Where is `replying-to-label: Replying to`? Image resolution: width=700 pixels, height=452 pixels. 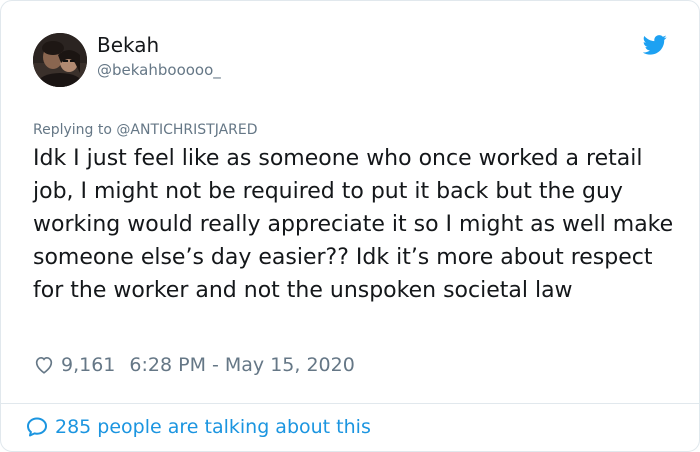 replying-to-label: Replying to is located at coordinates (72, 130).